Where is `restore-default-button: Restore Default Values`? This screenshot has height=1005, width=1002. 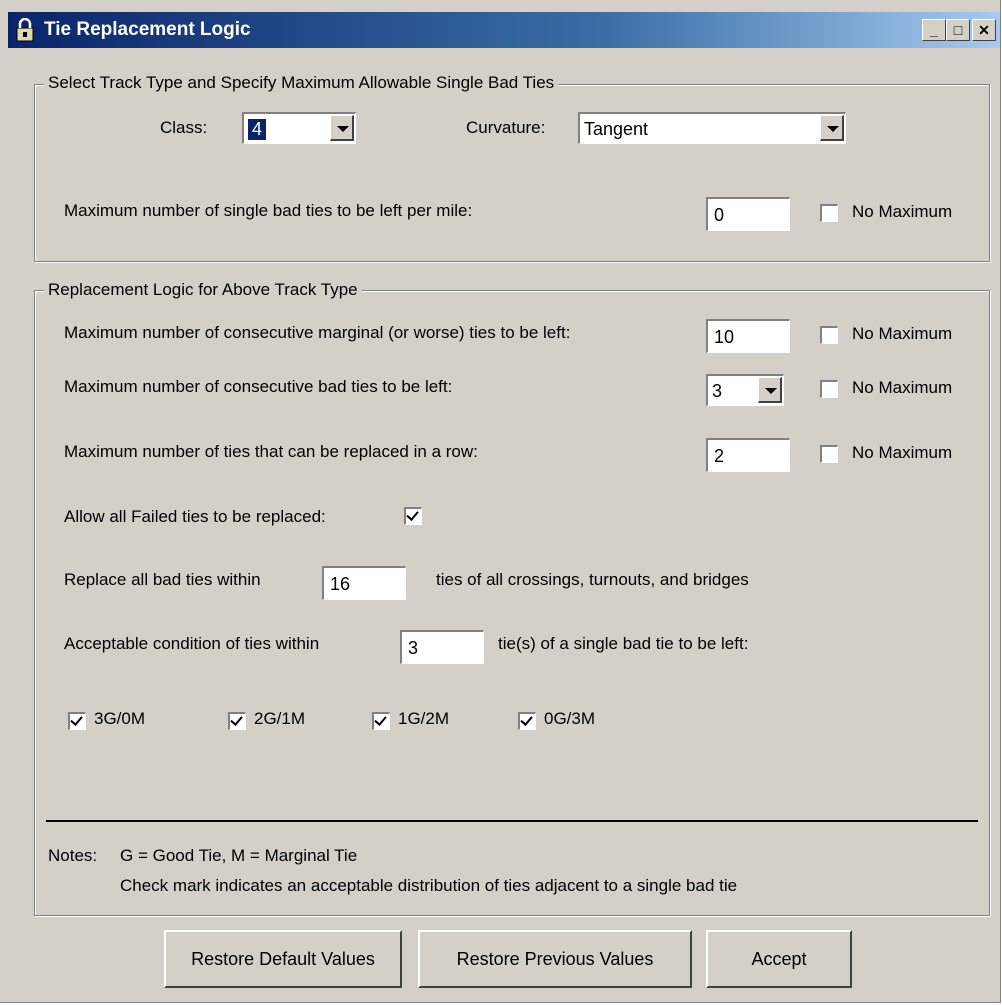 restore-default-button: Restore Default Values is located at coordinates (283, 959).